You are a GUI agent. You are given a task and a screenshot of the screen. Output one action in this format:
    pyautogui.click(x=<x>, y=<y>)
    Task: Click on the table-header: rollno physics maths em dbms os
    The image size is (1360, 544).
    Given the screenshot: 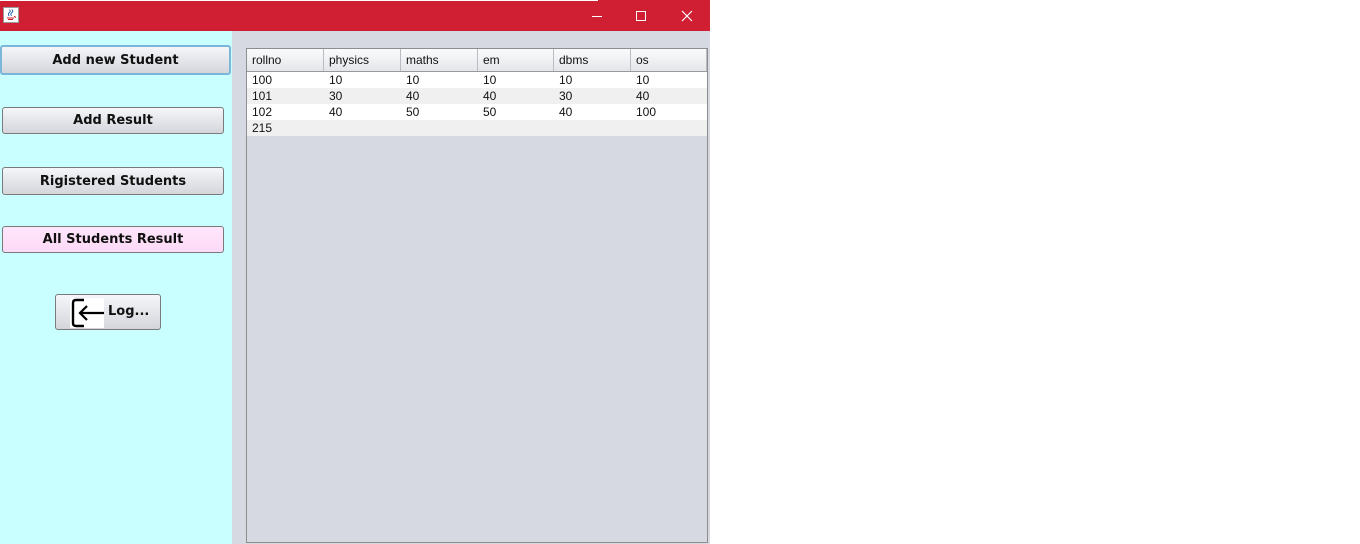 What is the action you would take?
    pyautogui.click(x=477, y=60)
    